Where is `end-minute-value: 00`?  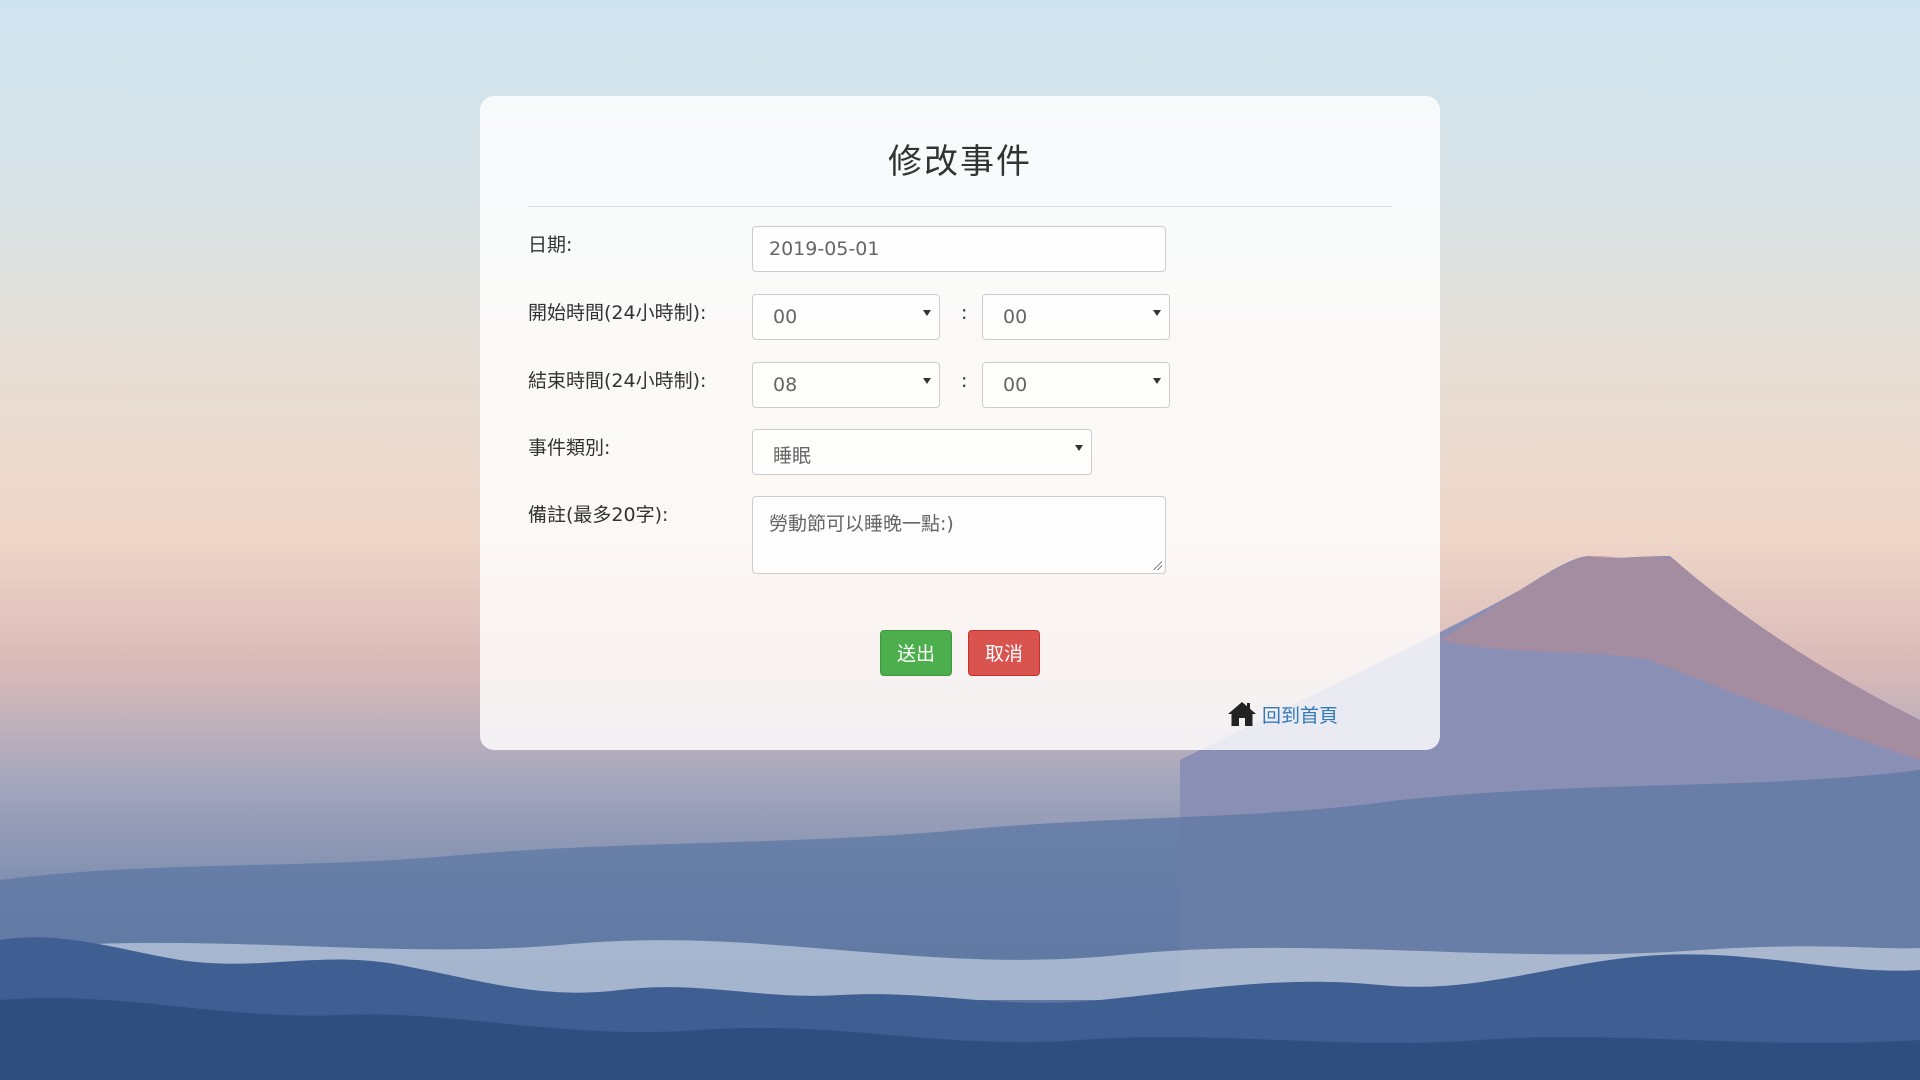 end-minute-value: 00 is located at coordinates (1015, 385).